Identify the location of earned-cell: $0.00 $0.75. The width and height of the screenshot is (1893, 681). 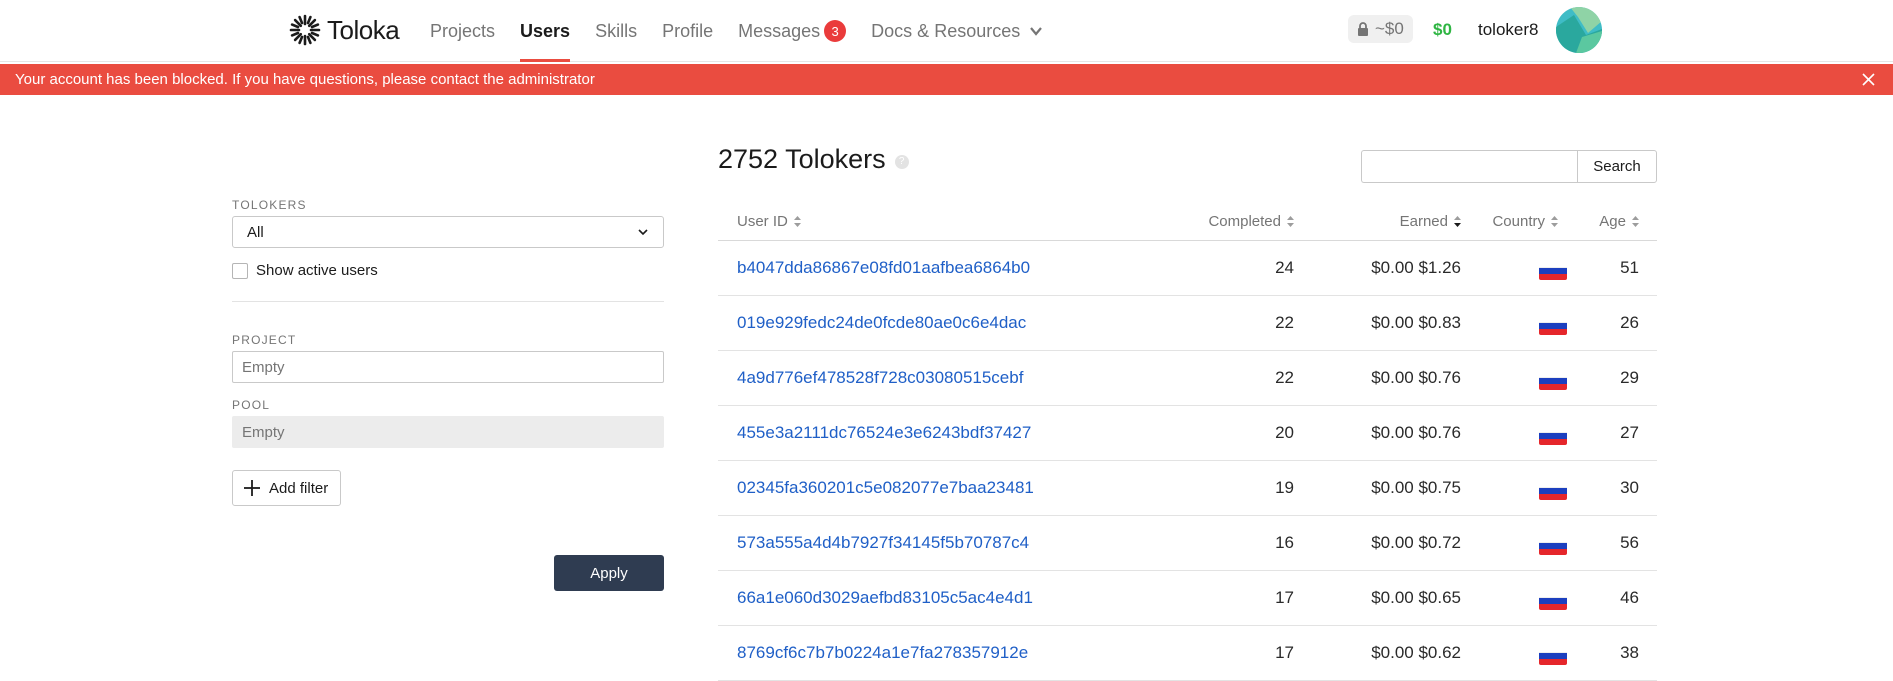
(1416, 487).